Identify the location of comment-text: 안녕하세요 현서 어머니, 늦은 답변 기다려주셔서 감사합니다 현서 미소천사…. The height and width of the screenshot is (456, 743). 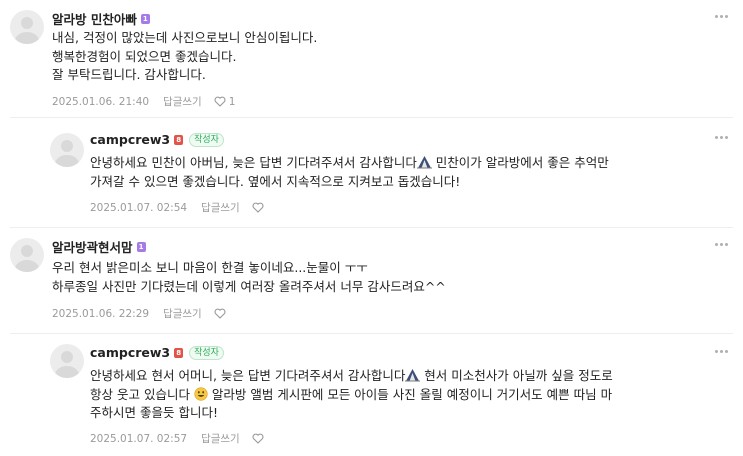
(351, 395).